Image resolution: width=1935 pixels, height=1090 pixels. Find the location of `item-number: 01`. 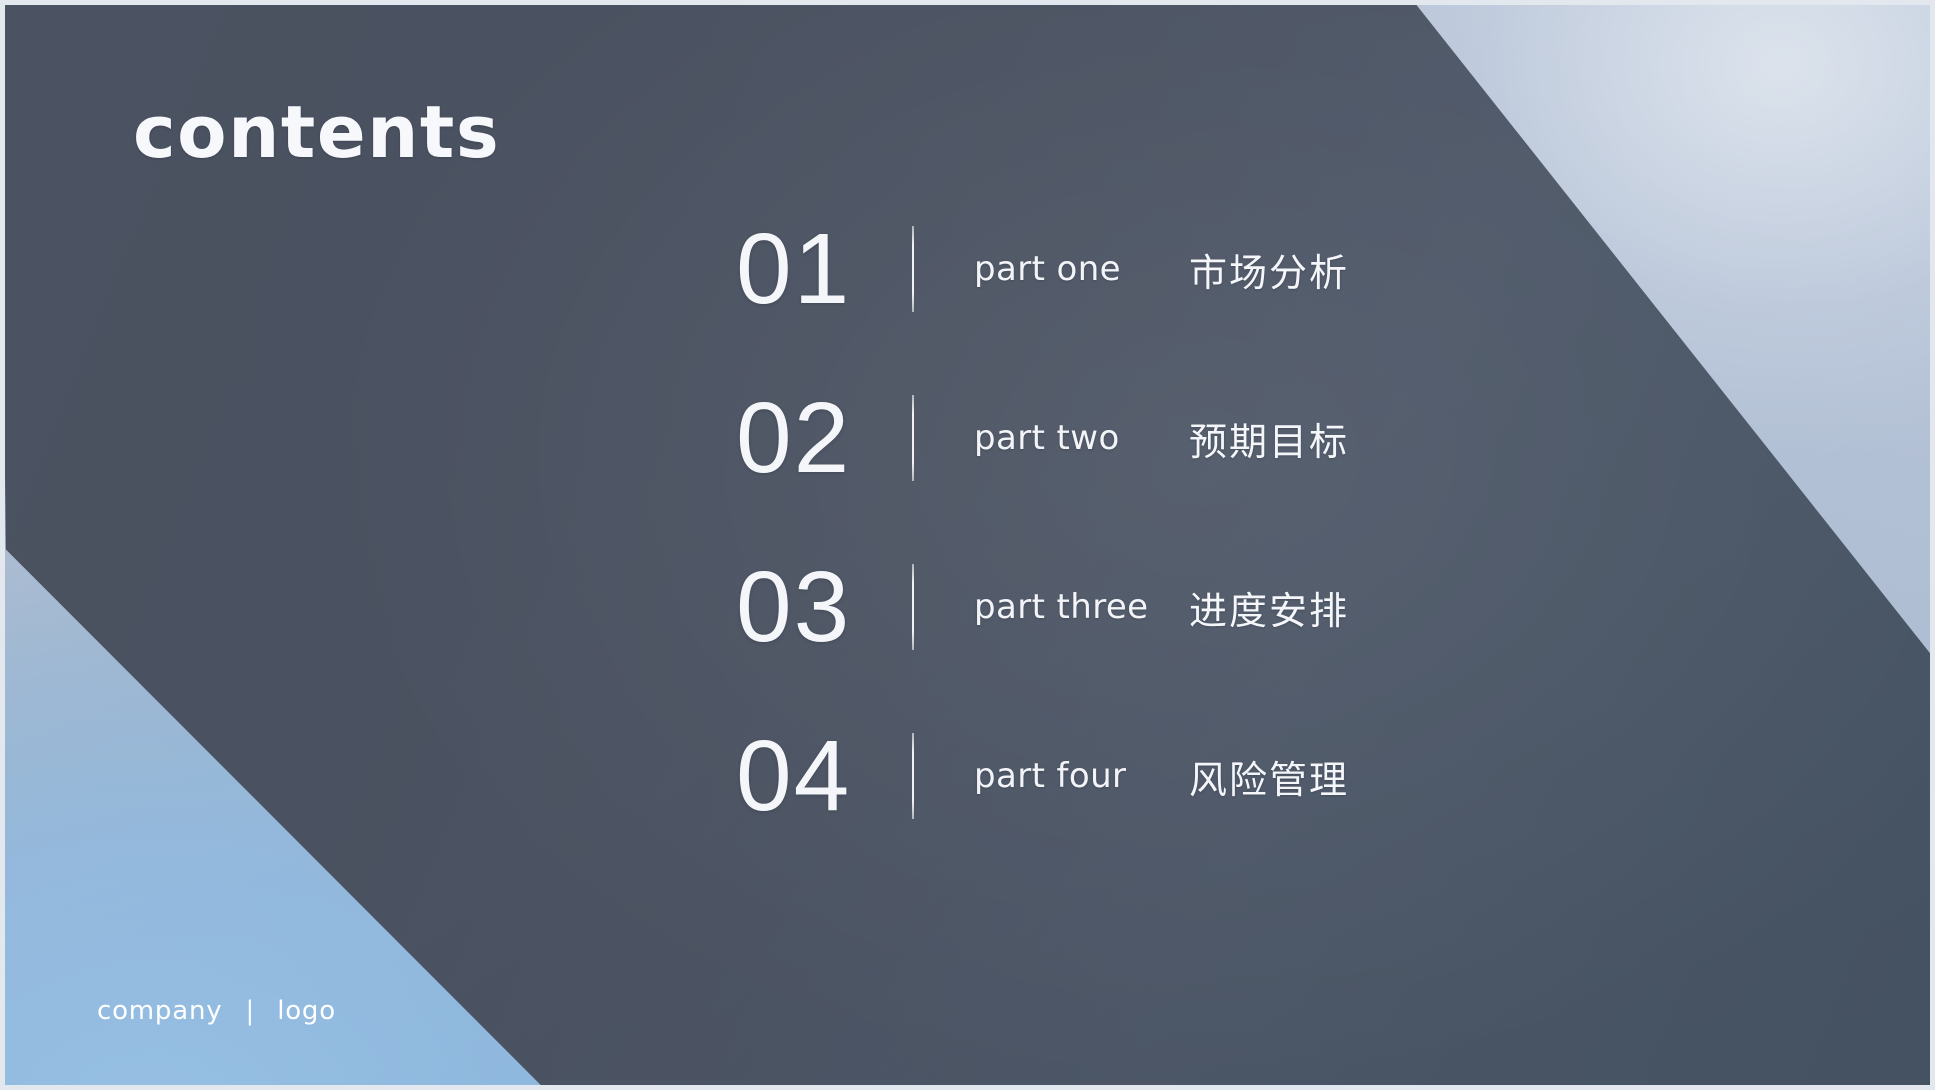

item-number: 01 is located at coordinates (794, 269).